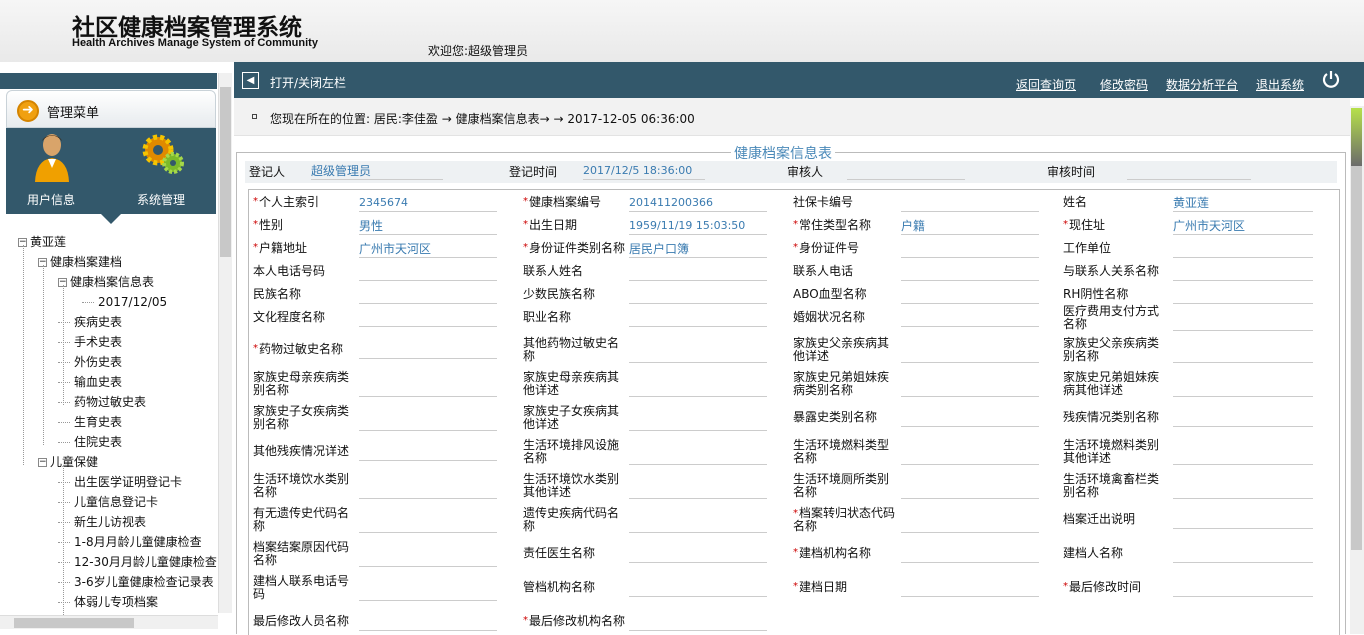 This screenshot has height=635, width=1364. I want to click on tree-item: 住院史表, so click(90, 442).